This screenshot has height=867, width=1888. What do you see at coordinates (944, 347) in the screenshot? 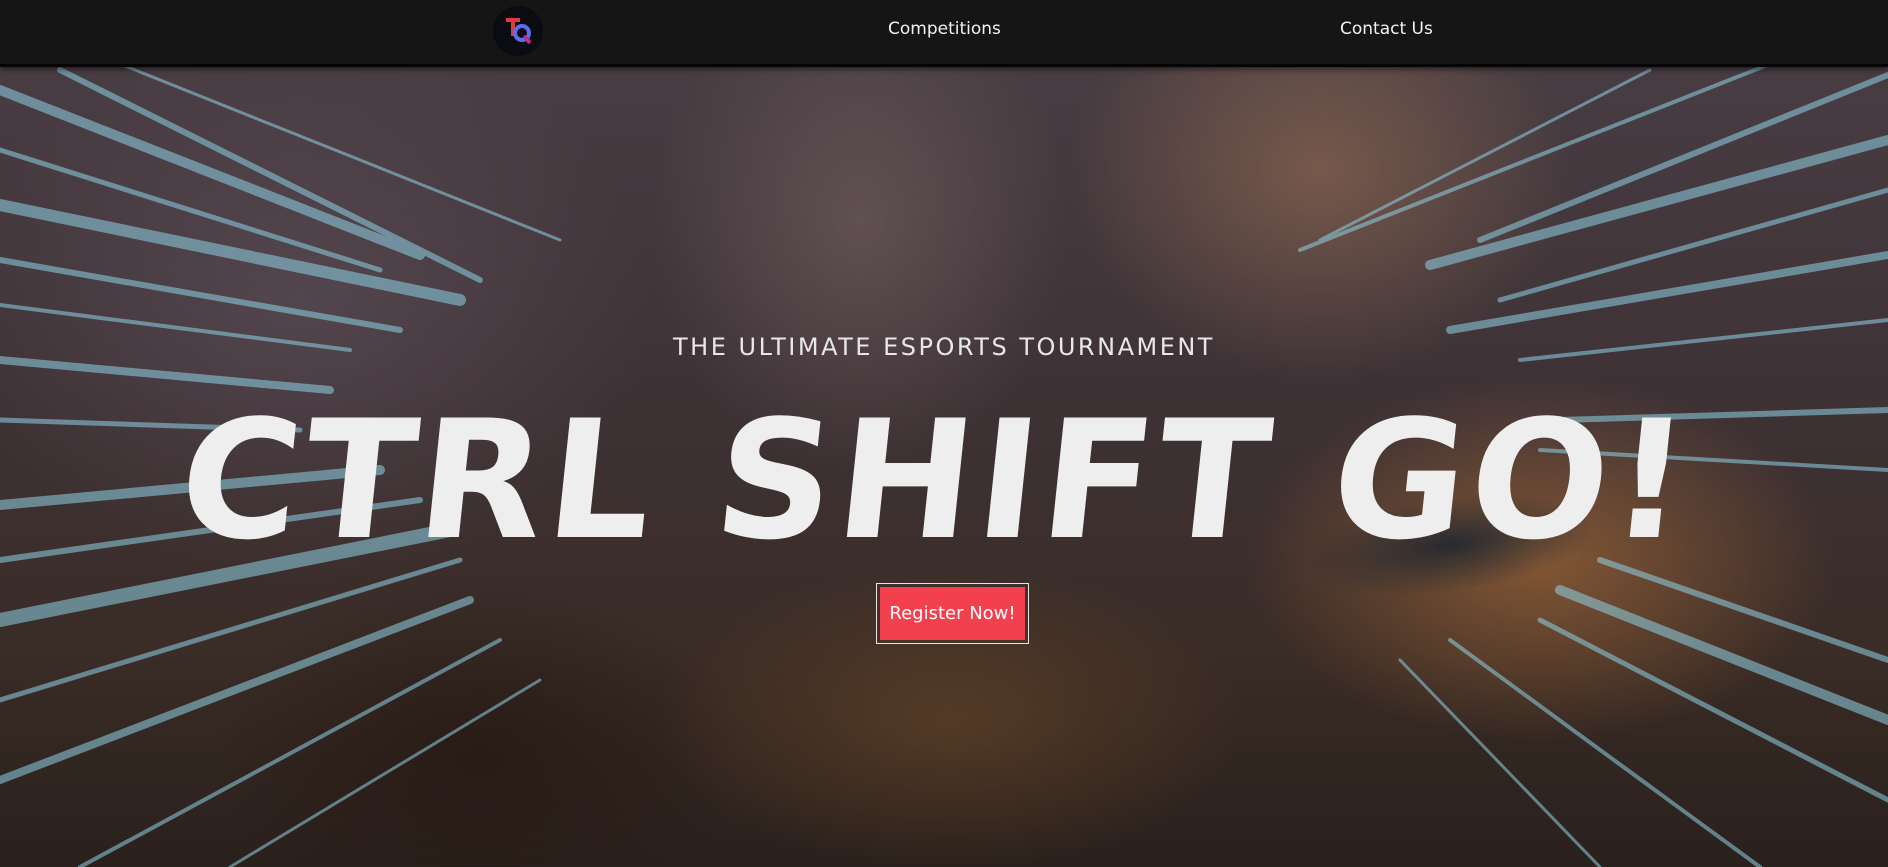
I see `hero-tagline: THE ULTIMATE ESPORTS TOURNAMENT` at bounding box center [944, 347].